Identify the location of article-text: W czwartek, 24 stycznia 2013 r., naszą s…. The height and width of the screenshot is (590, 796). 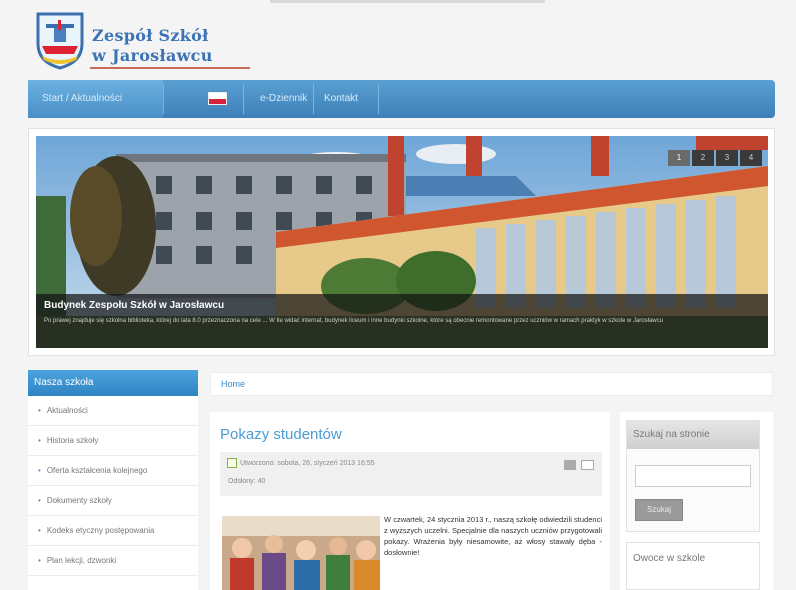
(493, 536).